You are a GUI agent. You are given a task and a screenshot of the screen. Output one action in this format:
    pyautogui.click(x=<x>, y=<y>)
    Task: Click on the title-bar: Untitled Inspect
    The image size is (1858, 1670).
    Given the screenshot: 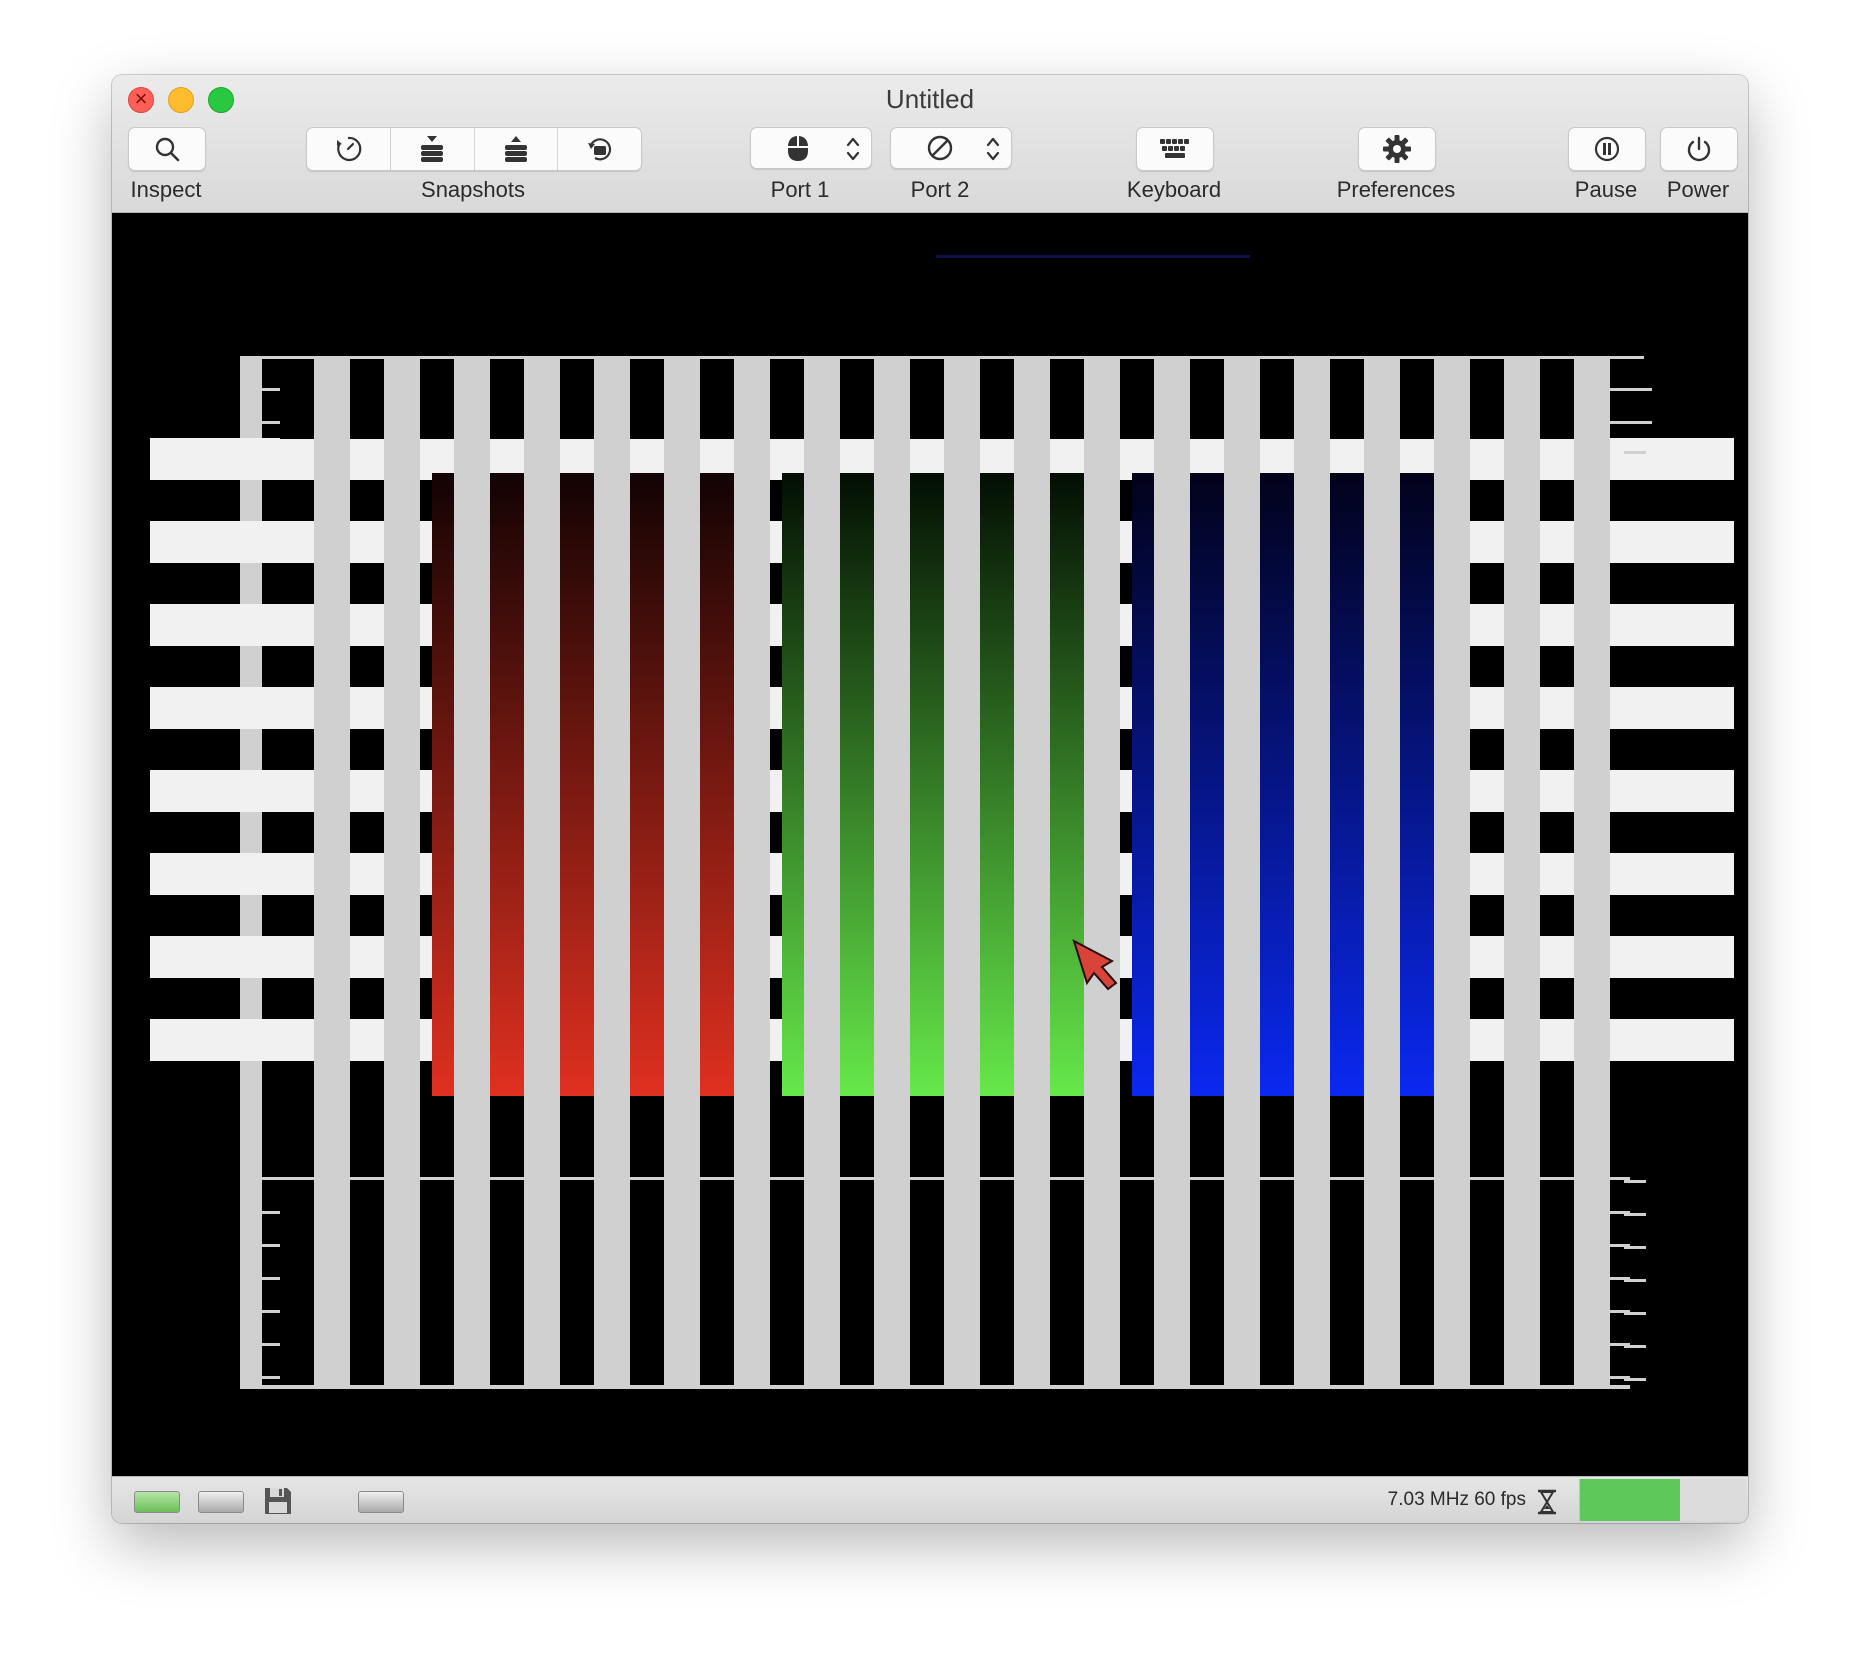 What is the action you would take?
    pyautogui.click(x=930, y=144)
    